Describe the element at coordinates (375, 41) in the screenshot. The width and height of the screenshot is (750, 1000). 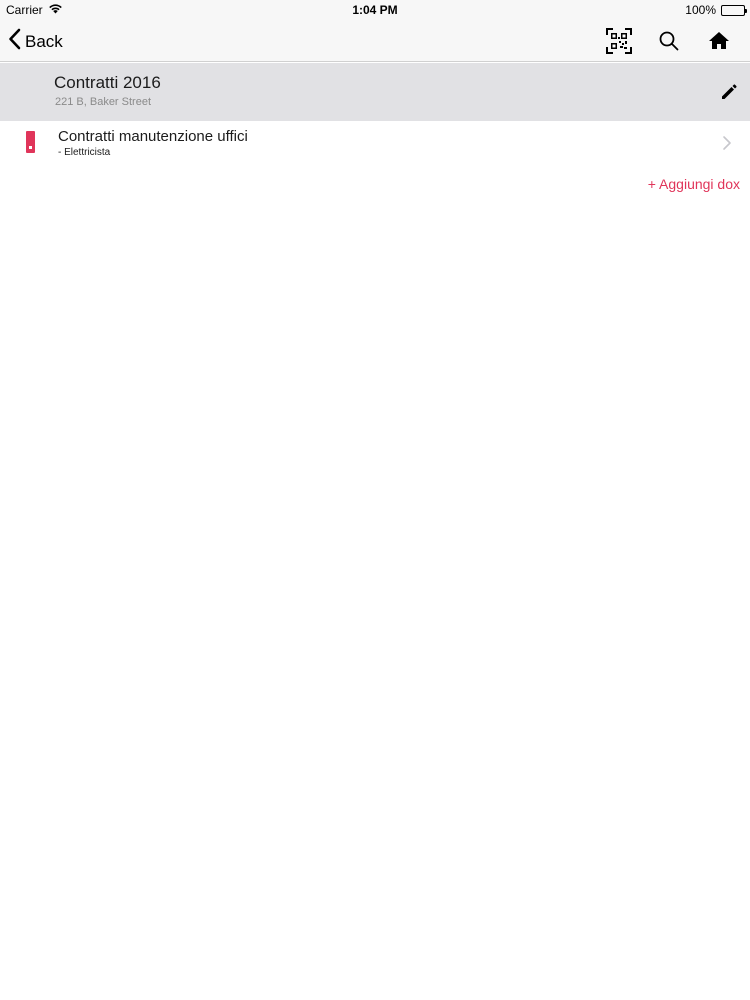
I see `navigation-bar: Back` at that location.